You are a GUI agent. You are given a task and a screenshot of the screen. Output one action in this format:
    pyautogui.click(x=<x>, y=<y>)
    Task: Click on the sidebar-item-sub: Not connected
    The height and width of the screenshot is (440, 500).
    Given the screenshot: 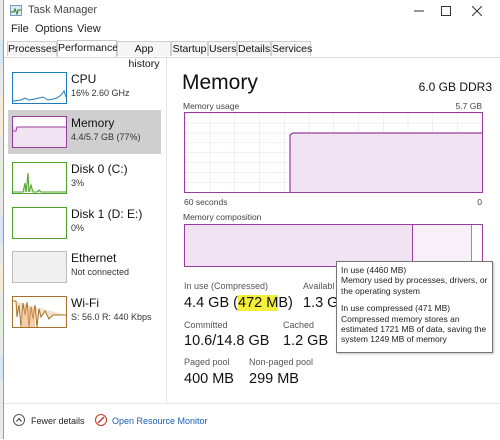 What is the action you would take?
    pyautogui.click(x=100, y=272)
    